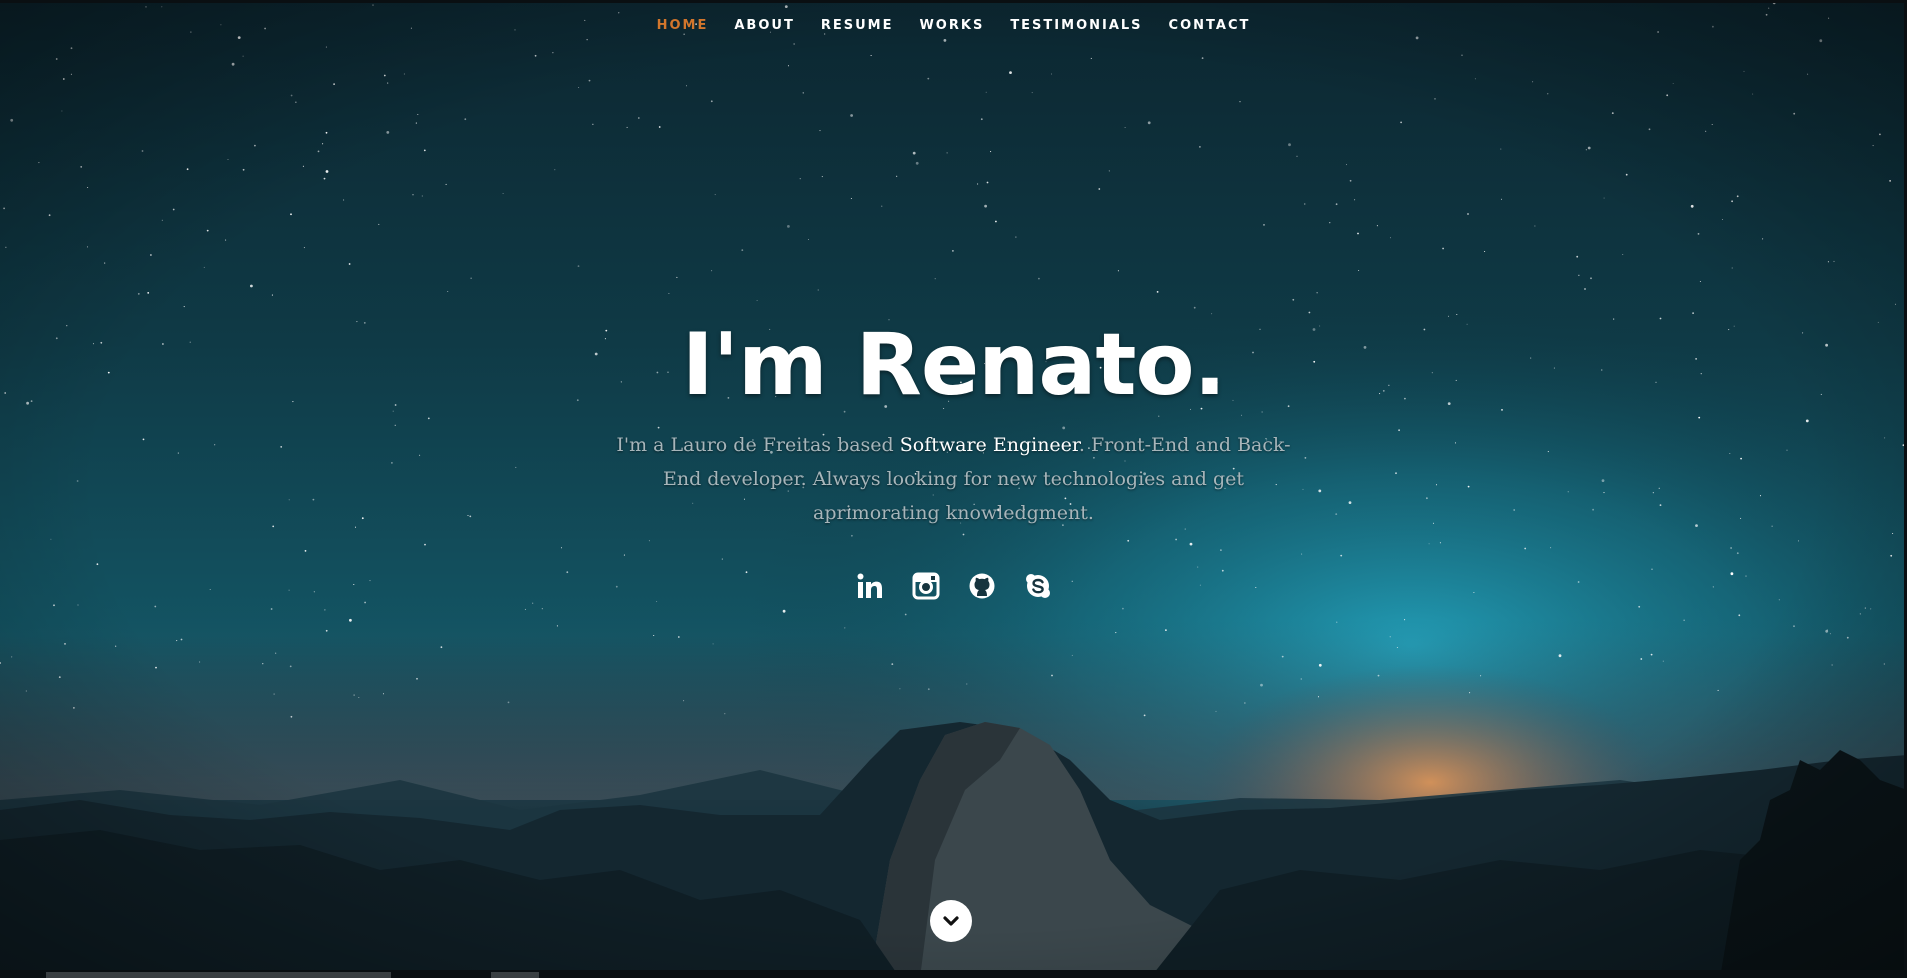 The image size is (1907, 978). Describe the element at coordinates (764, 26) in the screenshot. I see `nav-about: ABOUT` at that location.